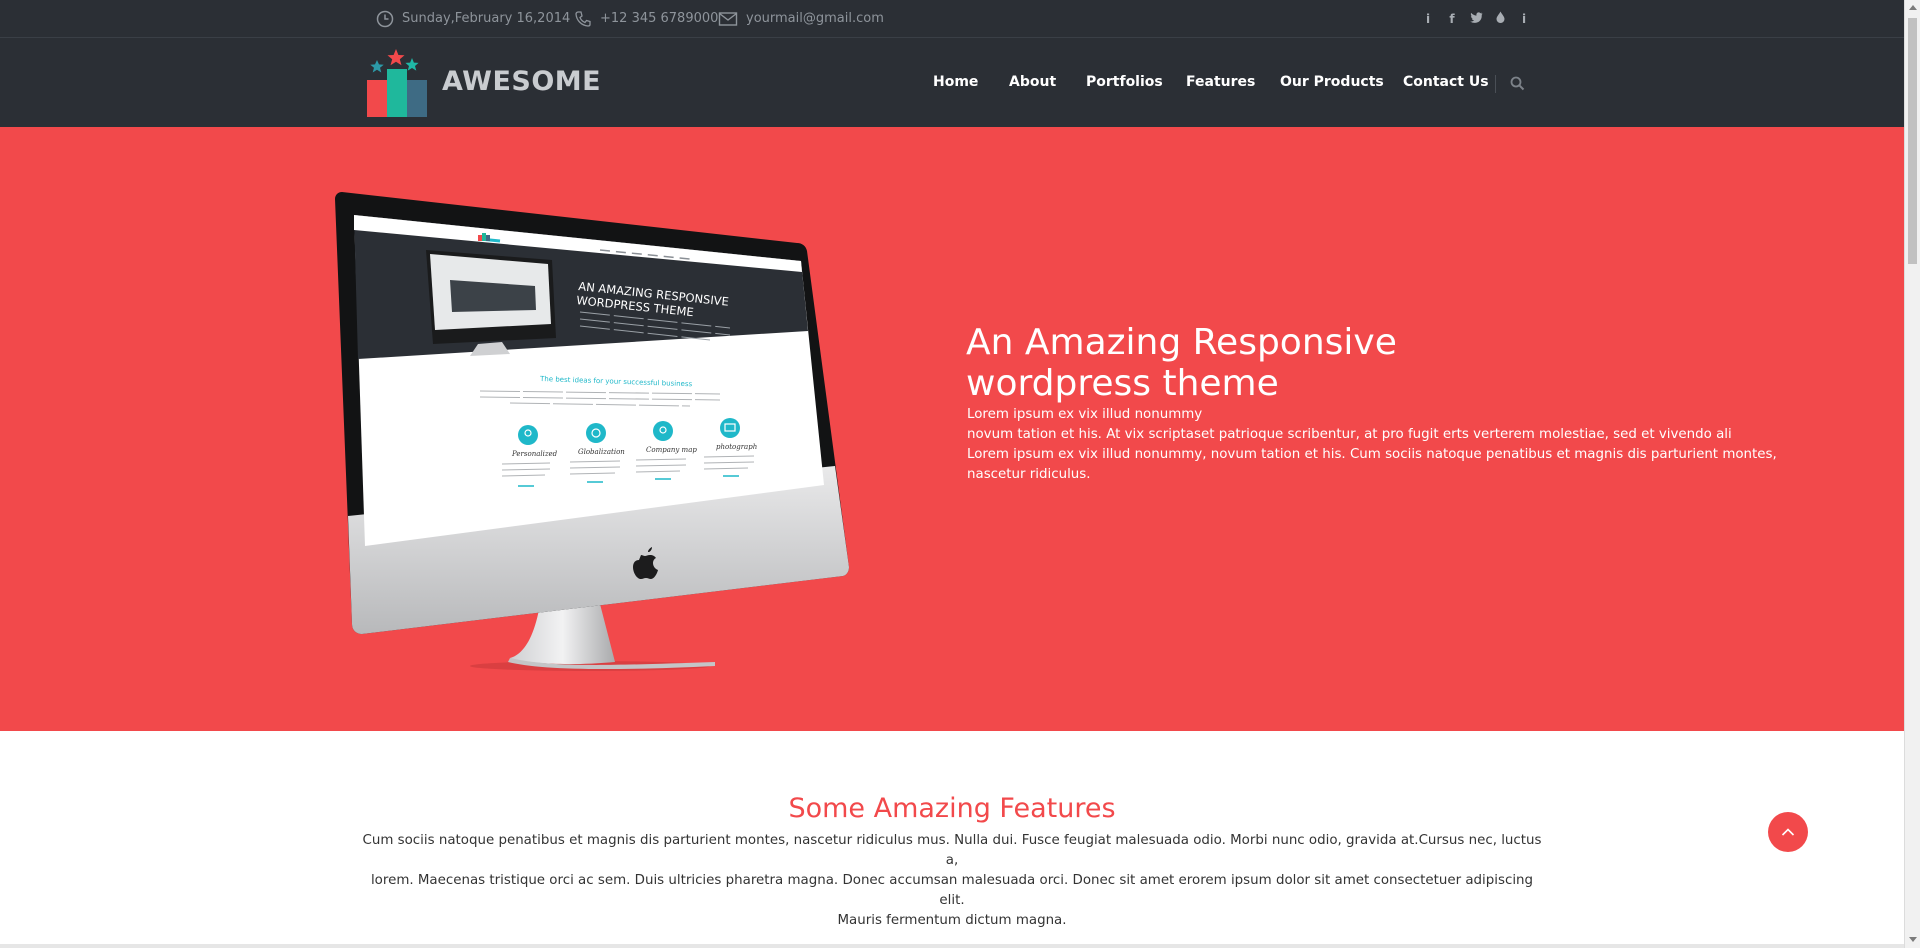 Image resolution: width=1920 pixels, height=948 pixels. What do you see at coordinates (1912, 141) in the screenshot?
I see `scrollbar-thumb` at bounding box center [1912, 141].